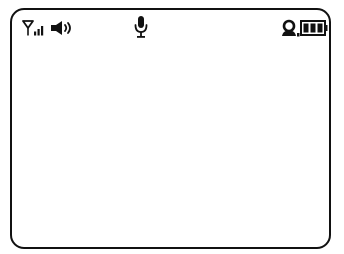 This screenshot has height=254, width=344. Describe the element at coordinates (61, 28) in the screenshot. I see `speaker-volume-icon` at that location.